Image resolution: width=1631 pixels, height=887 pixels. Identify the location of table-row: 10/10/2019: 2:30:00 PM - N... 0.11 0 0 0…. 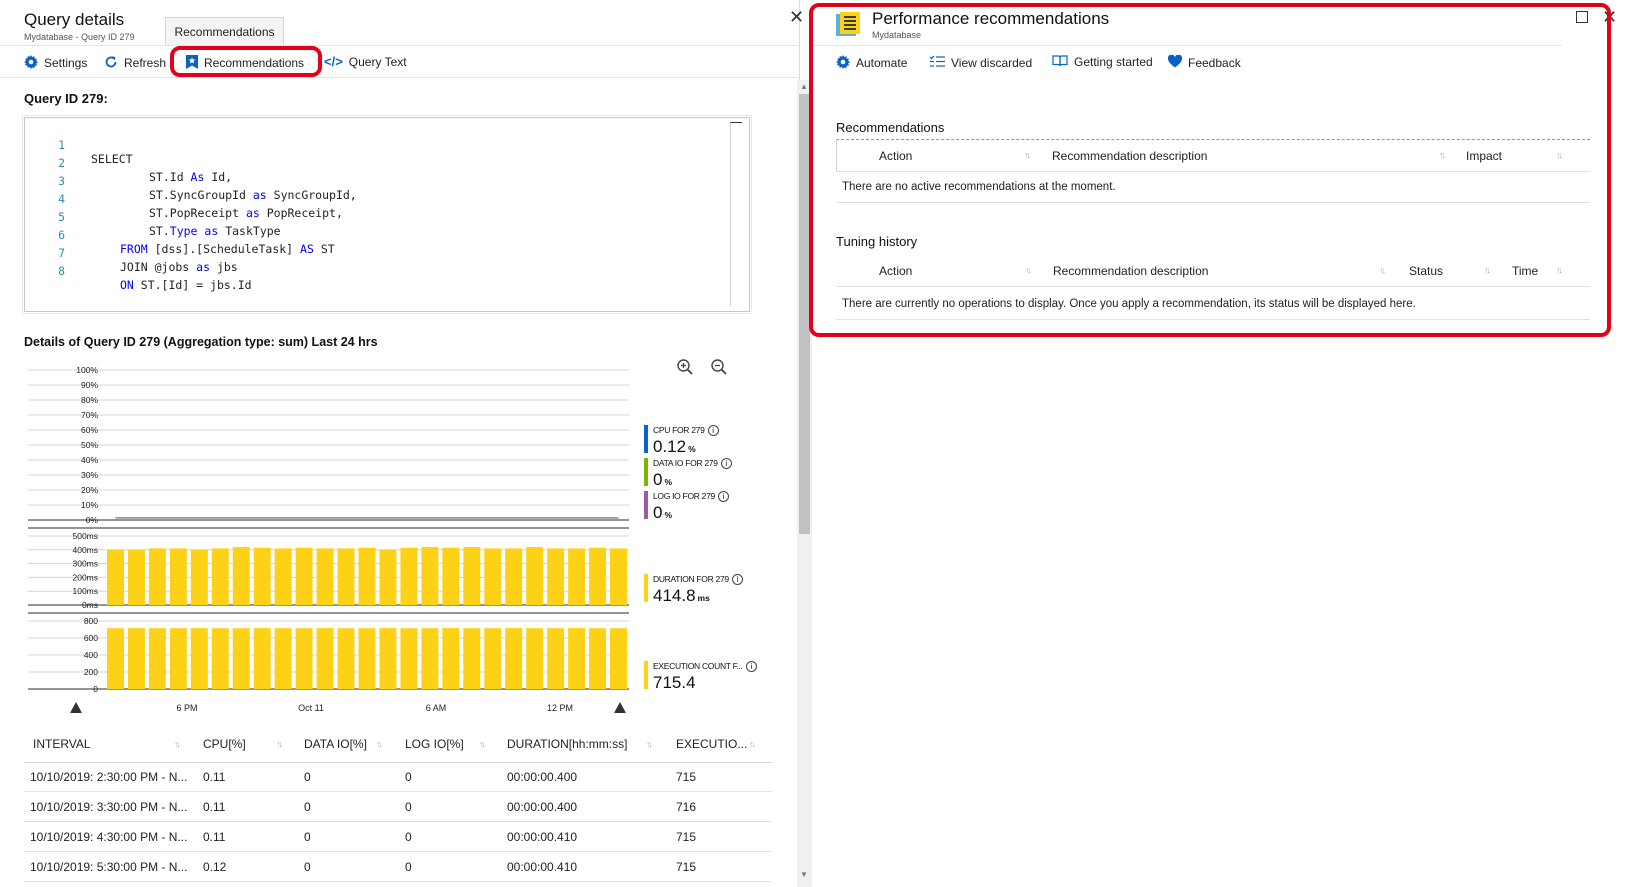
(398, 777).